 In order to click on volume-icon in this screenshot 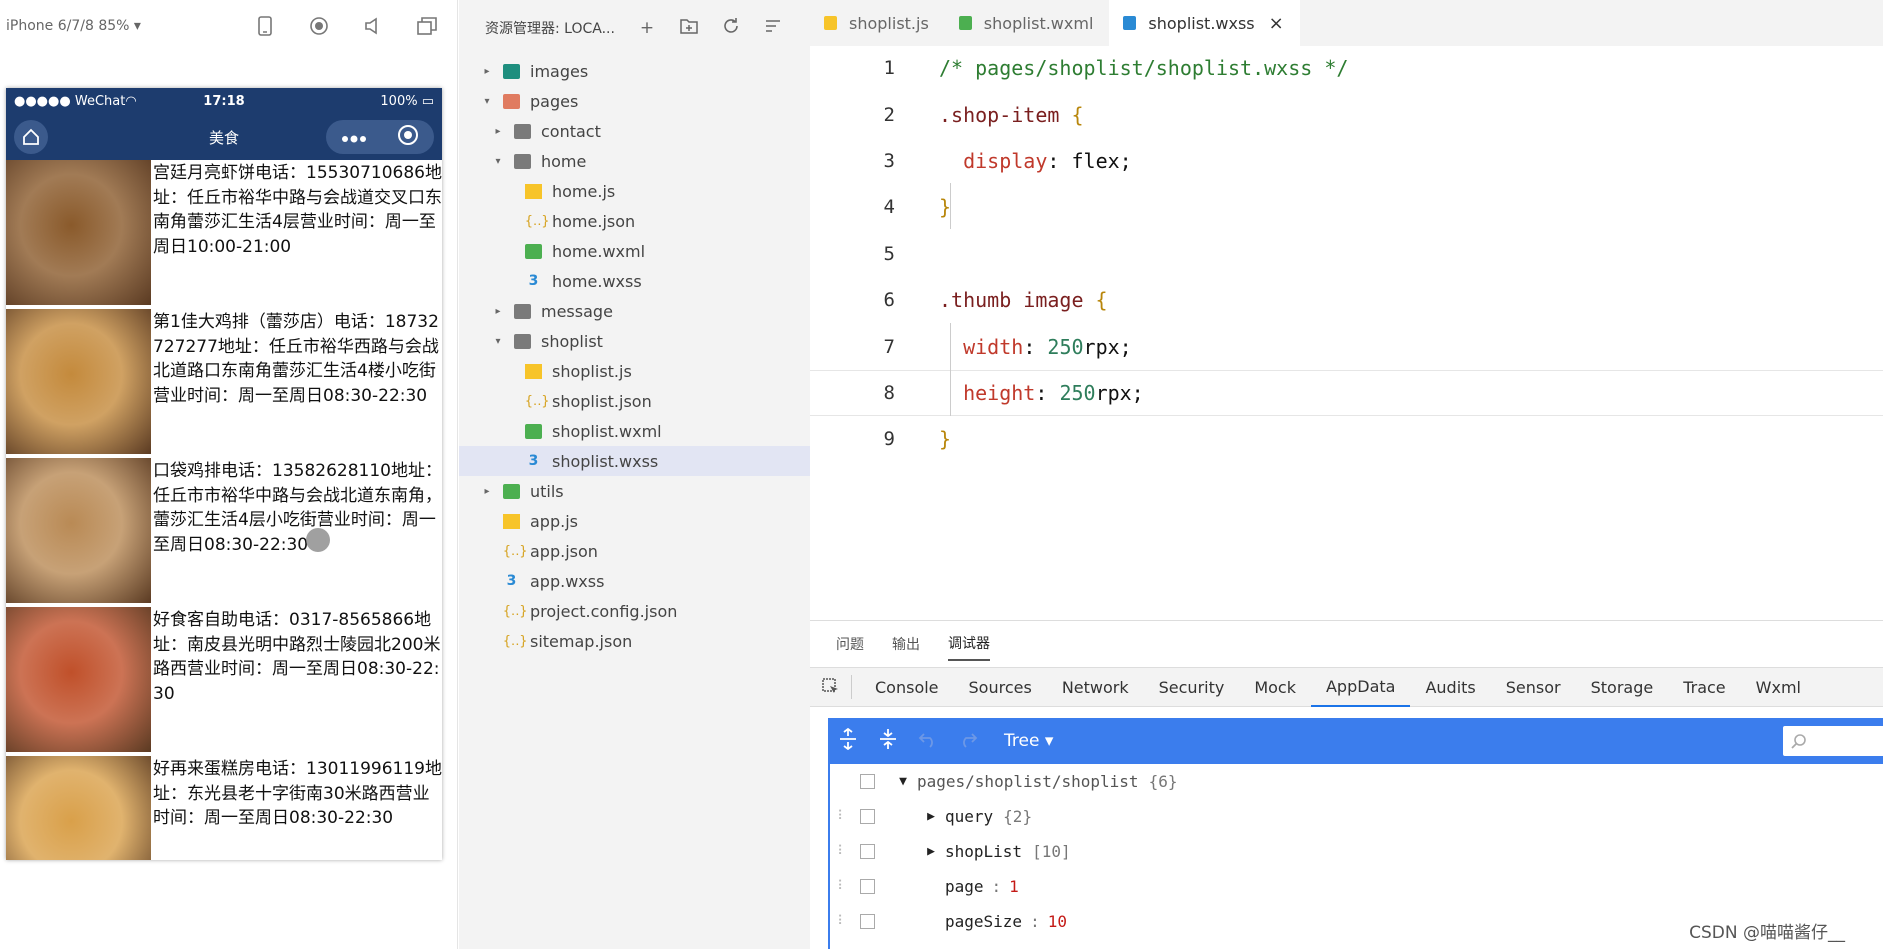, I will do `click(373, 26)`.